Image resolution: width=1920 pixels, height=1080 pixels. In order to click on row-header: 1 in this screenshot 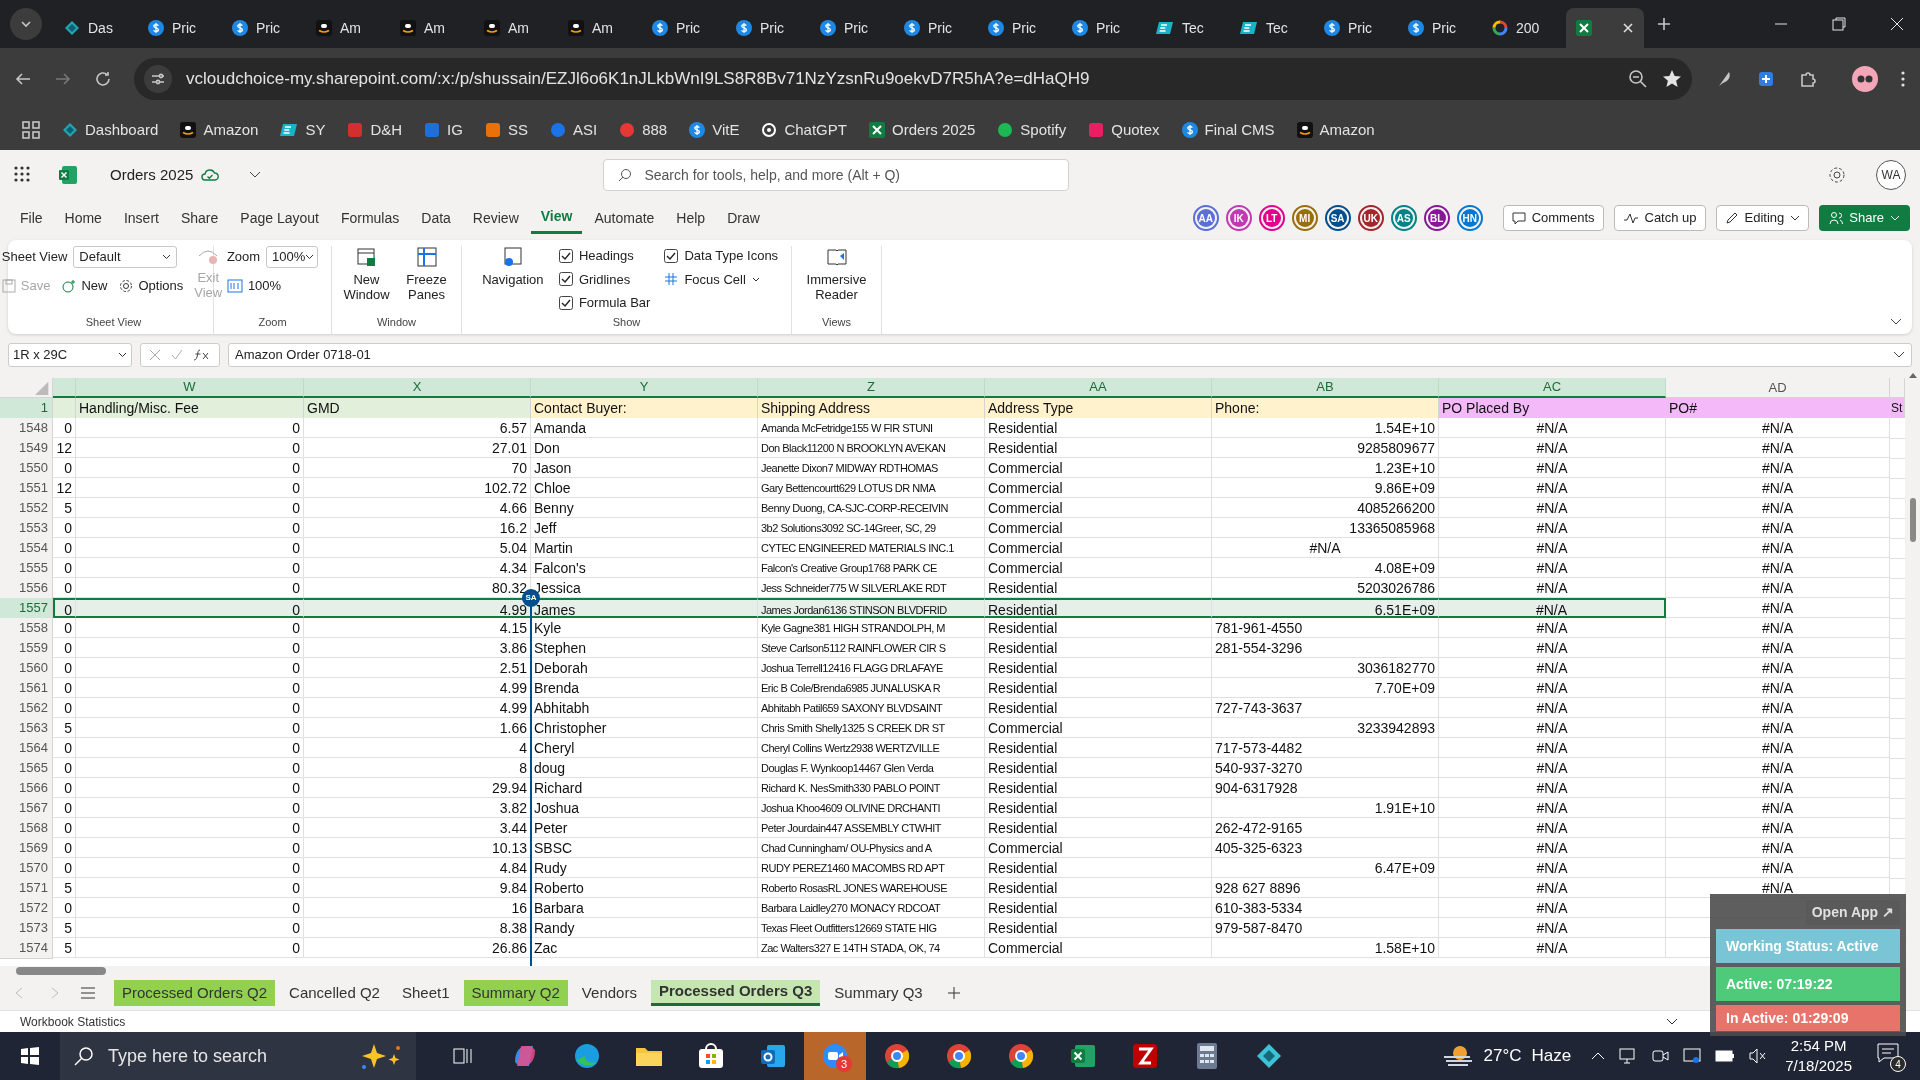, I will do `click(26, 408)`.